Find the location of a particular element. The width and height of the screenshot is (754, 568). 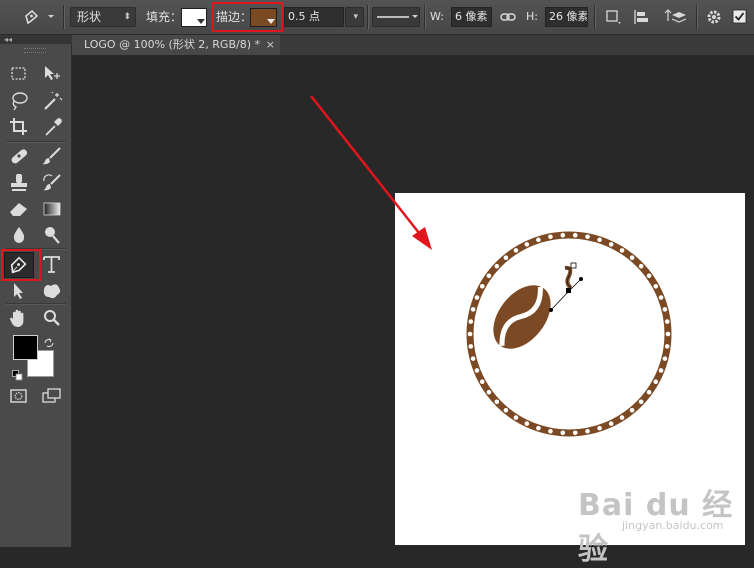

dodge-tool is located at coordinates (52, 235).